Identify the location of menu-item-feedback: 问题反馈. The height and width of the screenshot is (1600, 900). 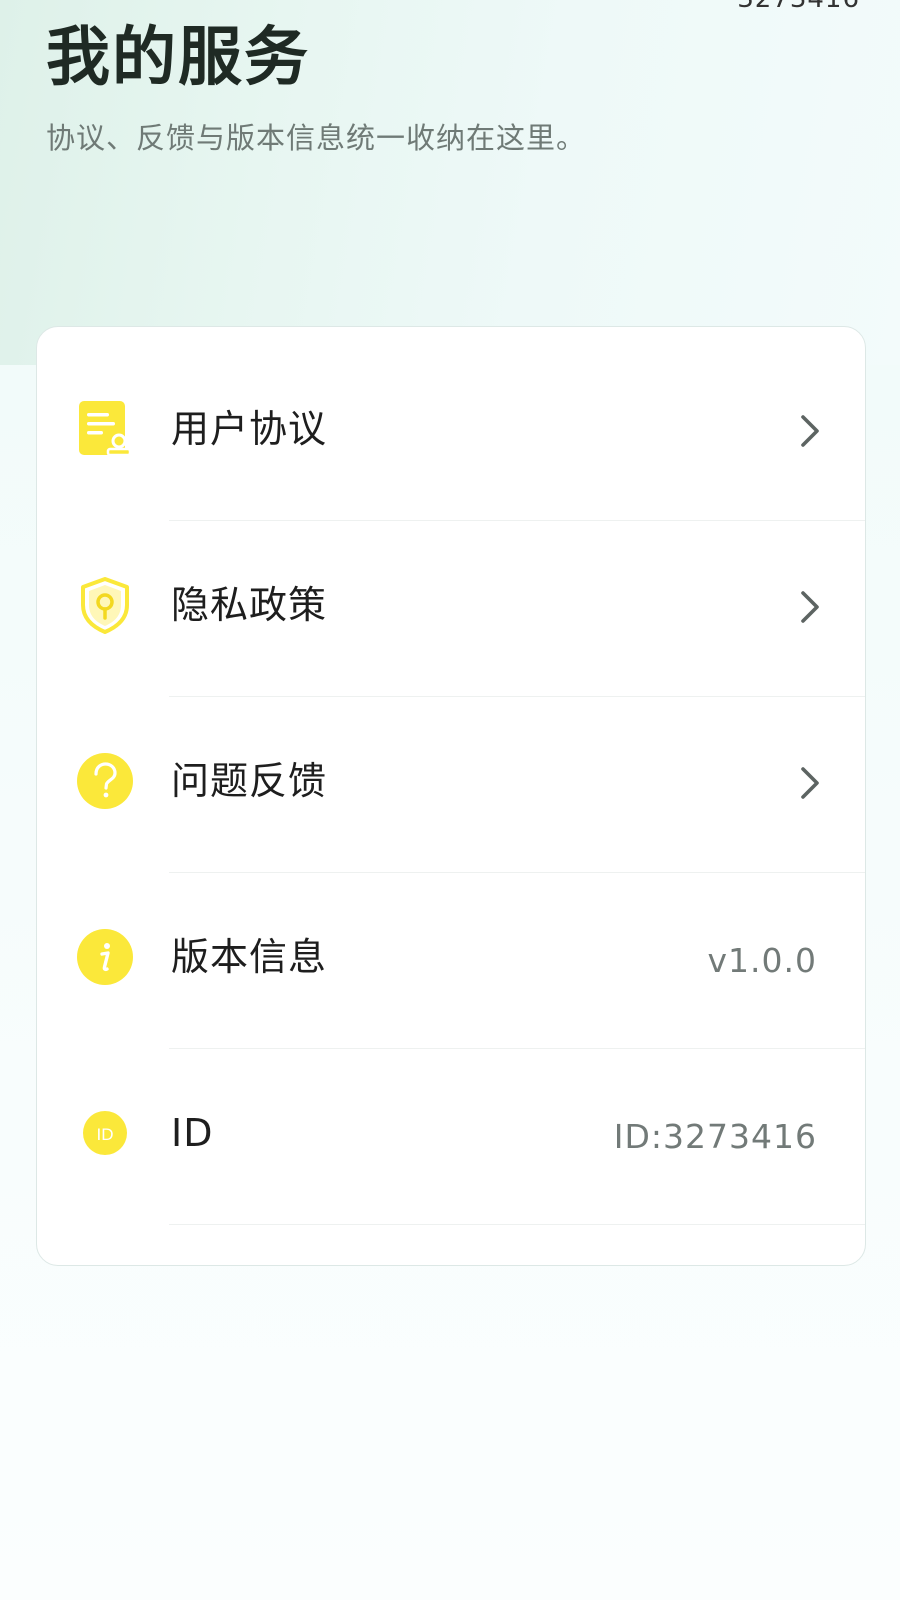
(451, 783).